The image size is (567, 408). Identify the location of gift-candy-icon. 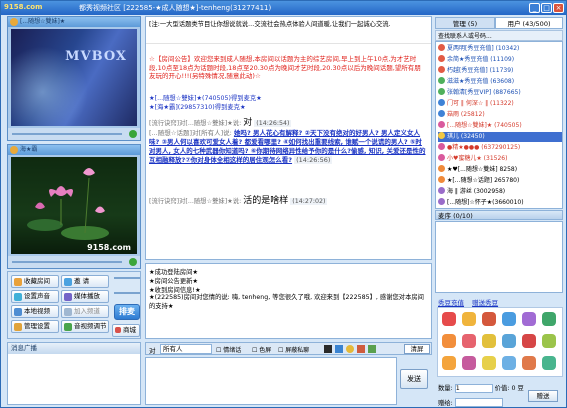
(469, 363).